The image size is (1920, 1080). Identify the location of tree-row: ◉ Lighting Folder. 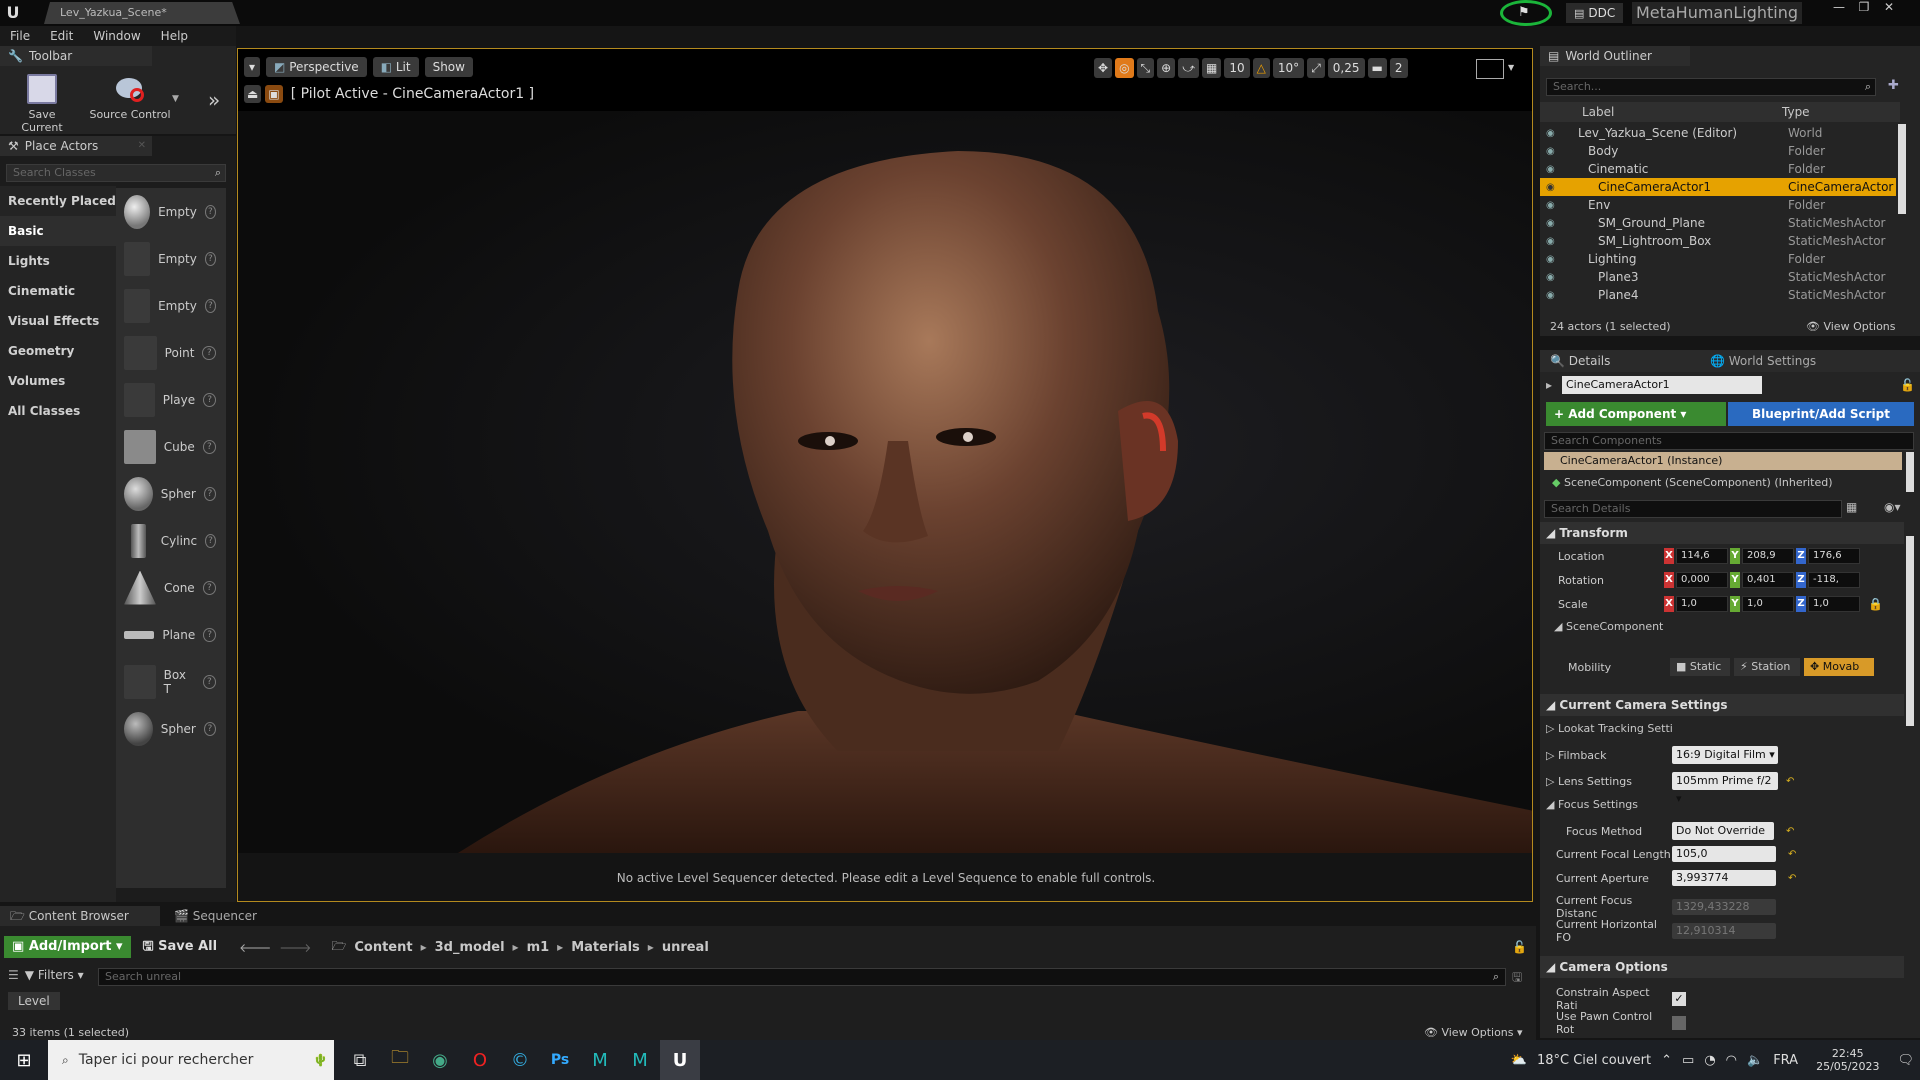
(1718, 259).